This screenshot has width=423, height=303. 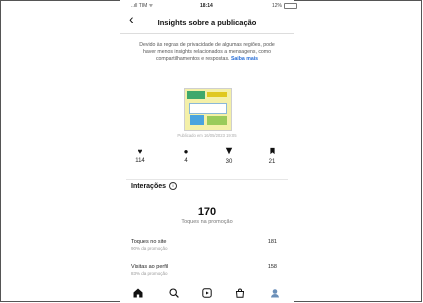 I want to click on published-date: Publicado em 16/05/2023 19:05, so click(x=207, y=135).